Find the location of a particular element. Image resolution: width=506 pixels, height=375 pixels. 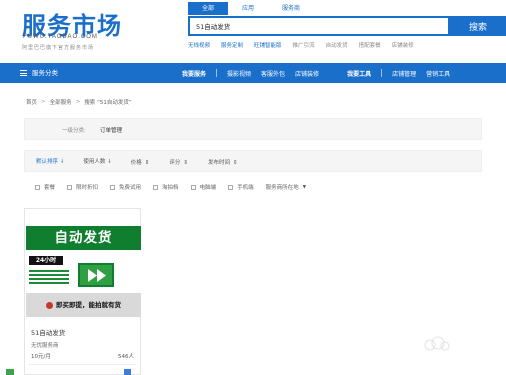

checkbox-label: 淘拍档 is located at coordinates (170, 188).